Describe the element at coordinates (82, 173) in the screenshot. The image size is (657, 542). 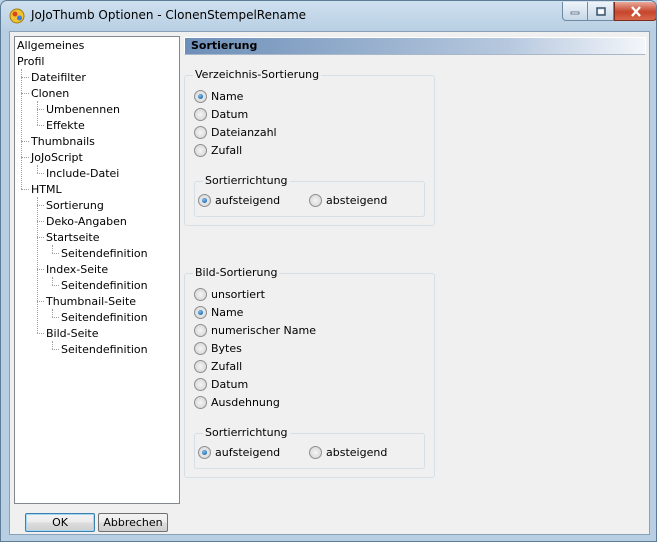
I see `tree-item: Include-Datei` at that location.